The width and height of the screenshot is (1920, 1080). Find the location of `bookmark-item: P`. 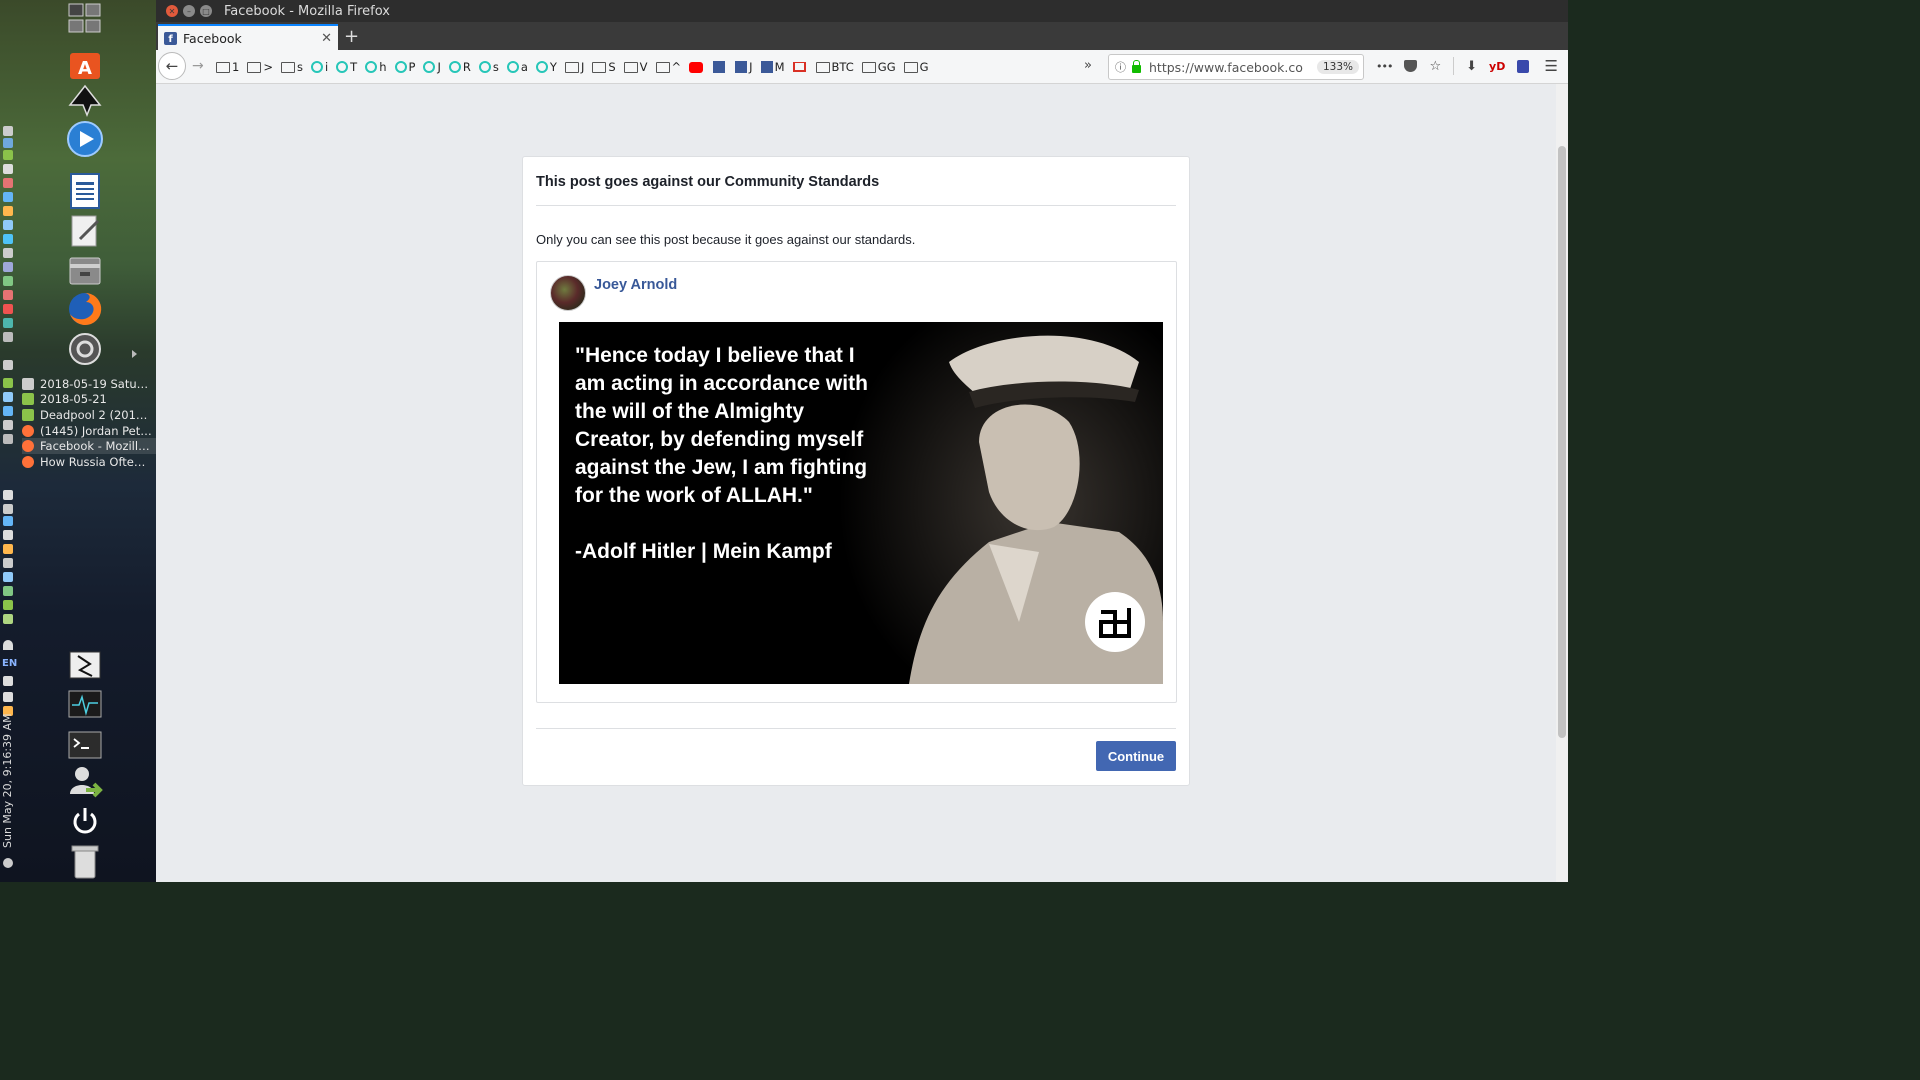

bookmark-item: P is located at coordinates (404, 67).